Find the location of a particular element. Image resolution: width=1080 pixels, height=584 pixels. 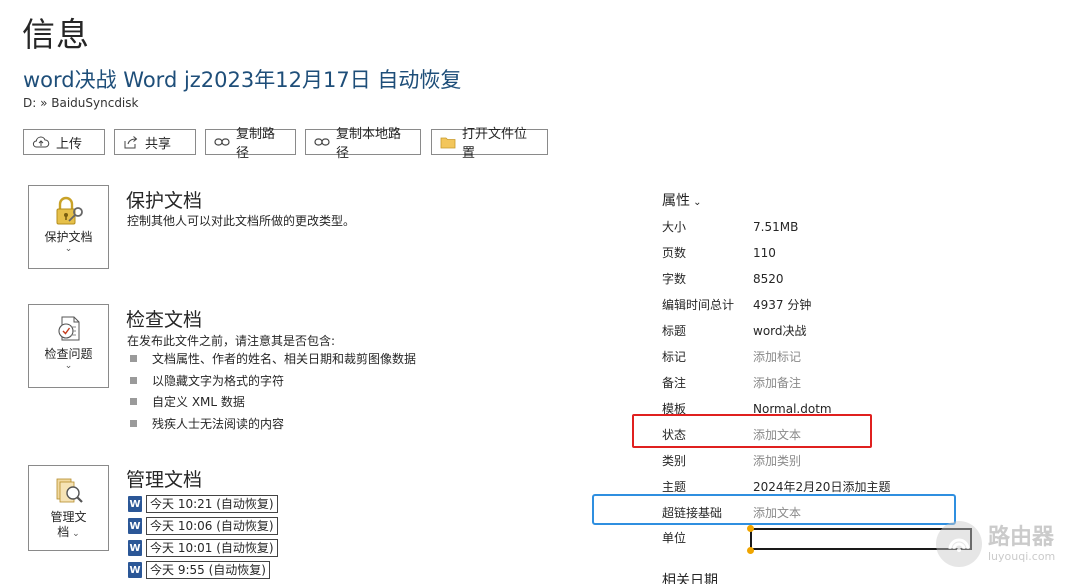

router-logo-icon is located at coordinates (959, 544).